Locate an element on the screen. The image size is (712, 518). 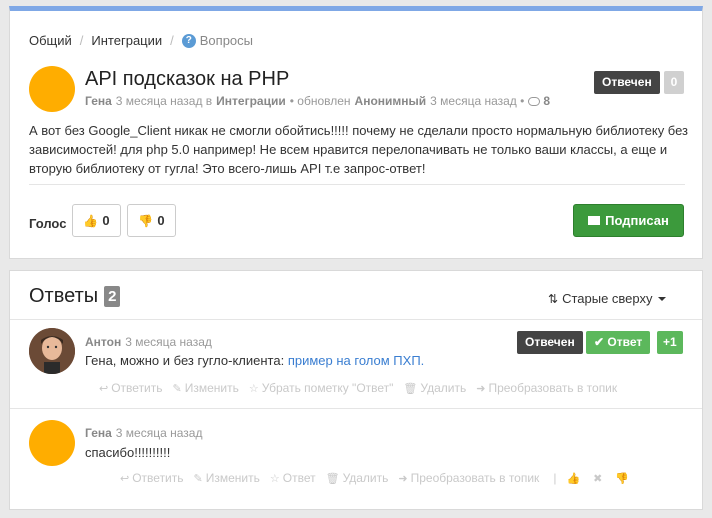
close-button: ✖ is located at coordinates (599, 478).